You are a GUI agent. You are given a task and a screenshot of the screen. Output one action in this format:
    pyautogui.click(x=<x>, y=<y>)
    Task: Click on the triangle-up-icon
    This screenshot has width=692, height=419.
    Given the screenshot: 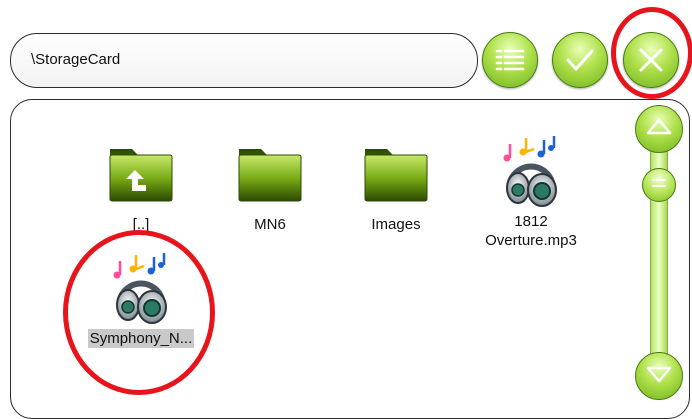 What is the action you would take?
    pyautogui.click(x=659, y=129)
    